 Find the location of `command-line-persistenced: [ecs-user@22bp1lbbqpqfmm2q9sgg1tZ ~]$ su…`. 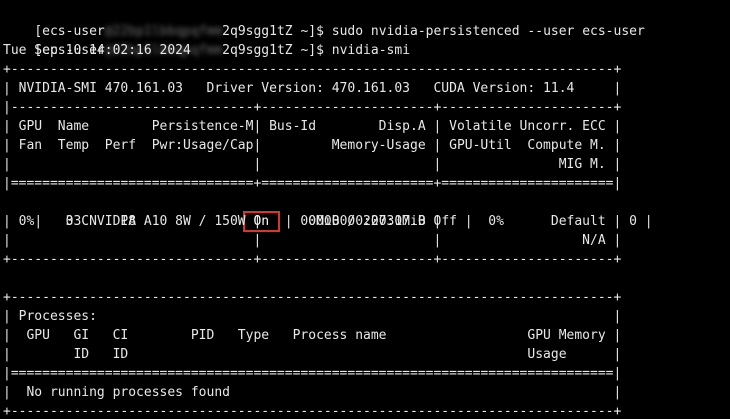

command-line-persistenced: [ecs-user@22bp1lbbqpqfmm2q9sgg1tZ ~]$ su… is located at coordinates (366, 21).